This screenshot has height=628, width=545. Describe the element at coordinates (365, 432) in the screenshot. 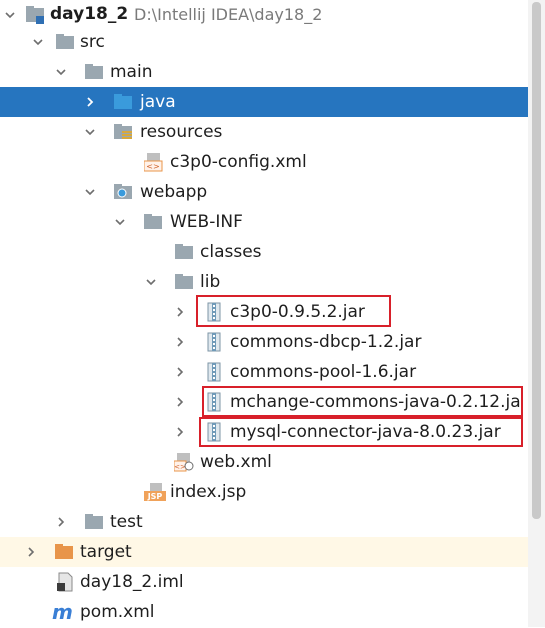

I see `node-label: mysql-connector-java-8.0.23.jar` at that location.